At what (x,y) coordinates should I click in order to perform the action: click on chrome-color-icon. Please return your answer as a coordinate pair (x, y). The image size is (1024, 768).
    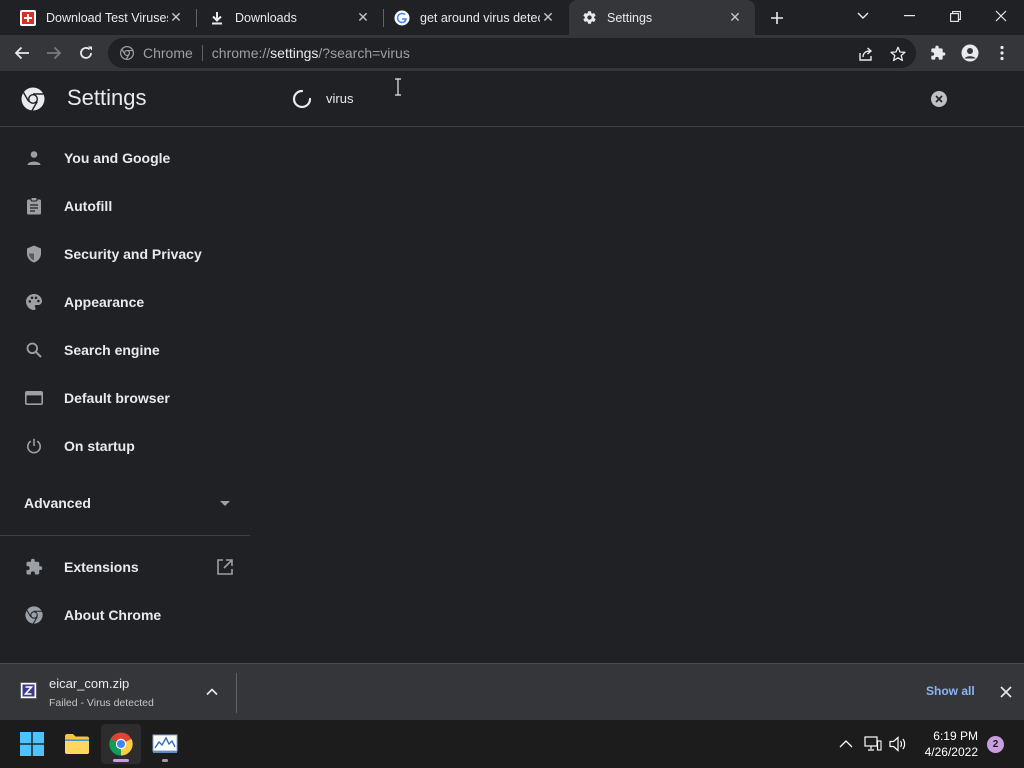
    Looking at the image, I should click on (121, 744).